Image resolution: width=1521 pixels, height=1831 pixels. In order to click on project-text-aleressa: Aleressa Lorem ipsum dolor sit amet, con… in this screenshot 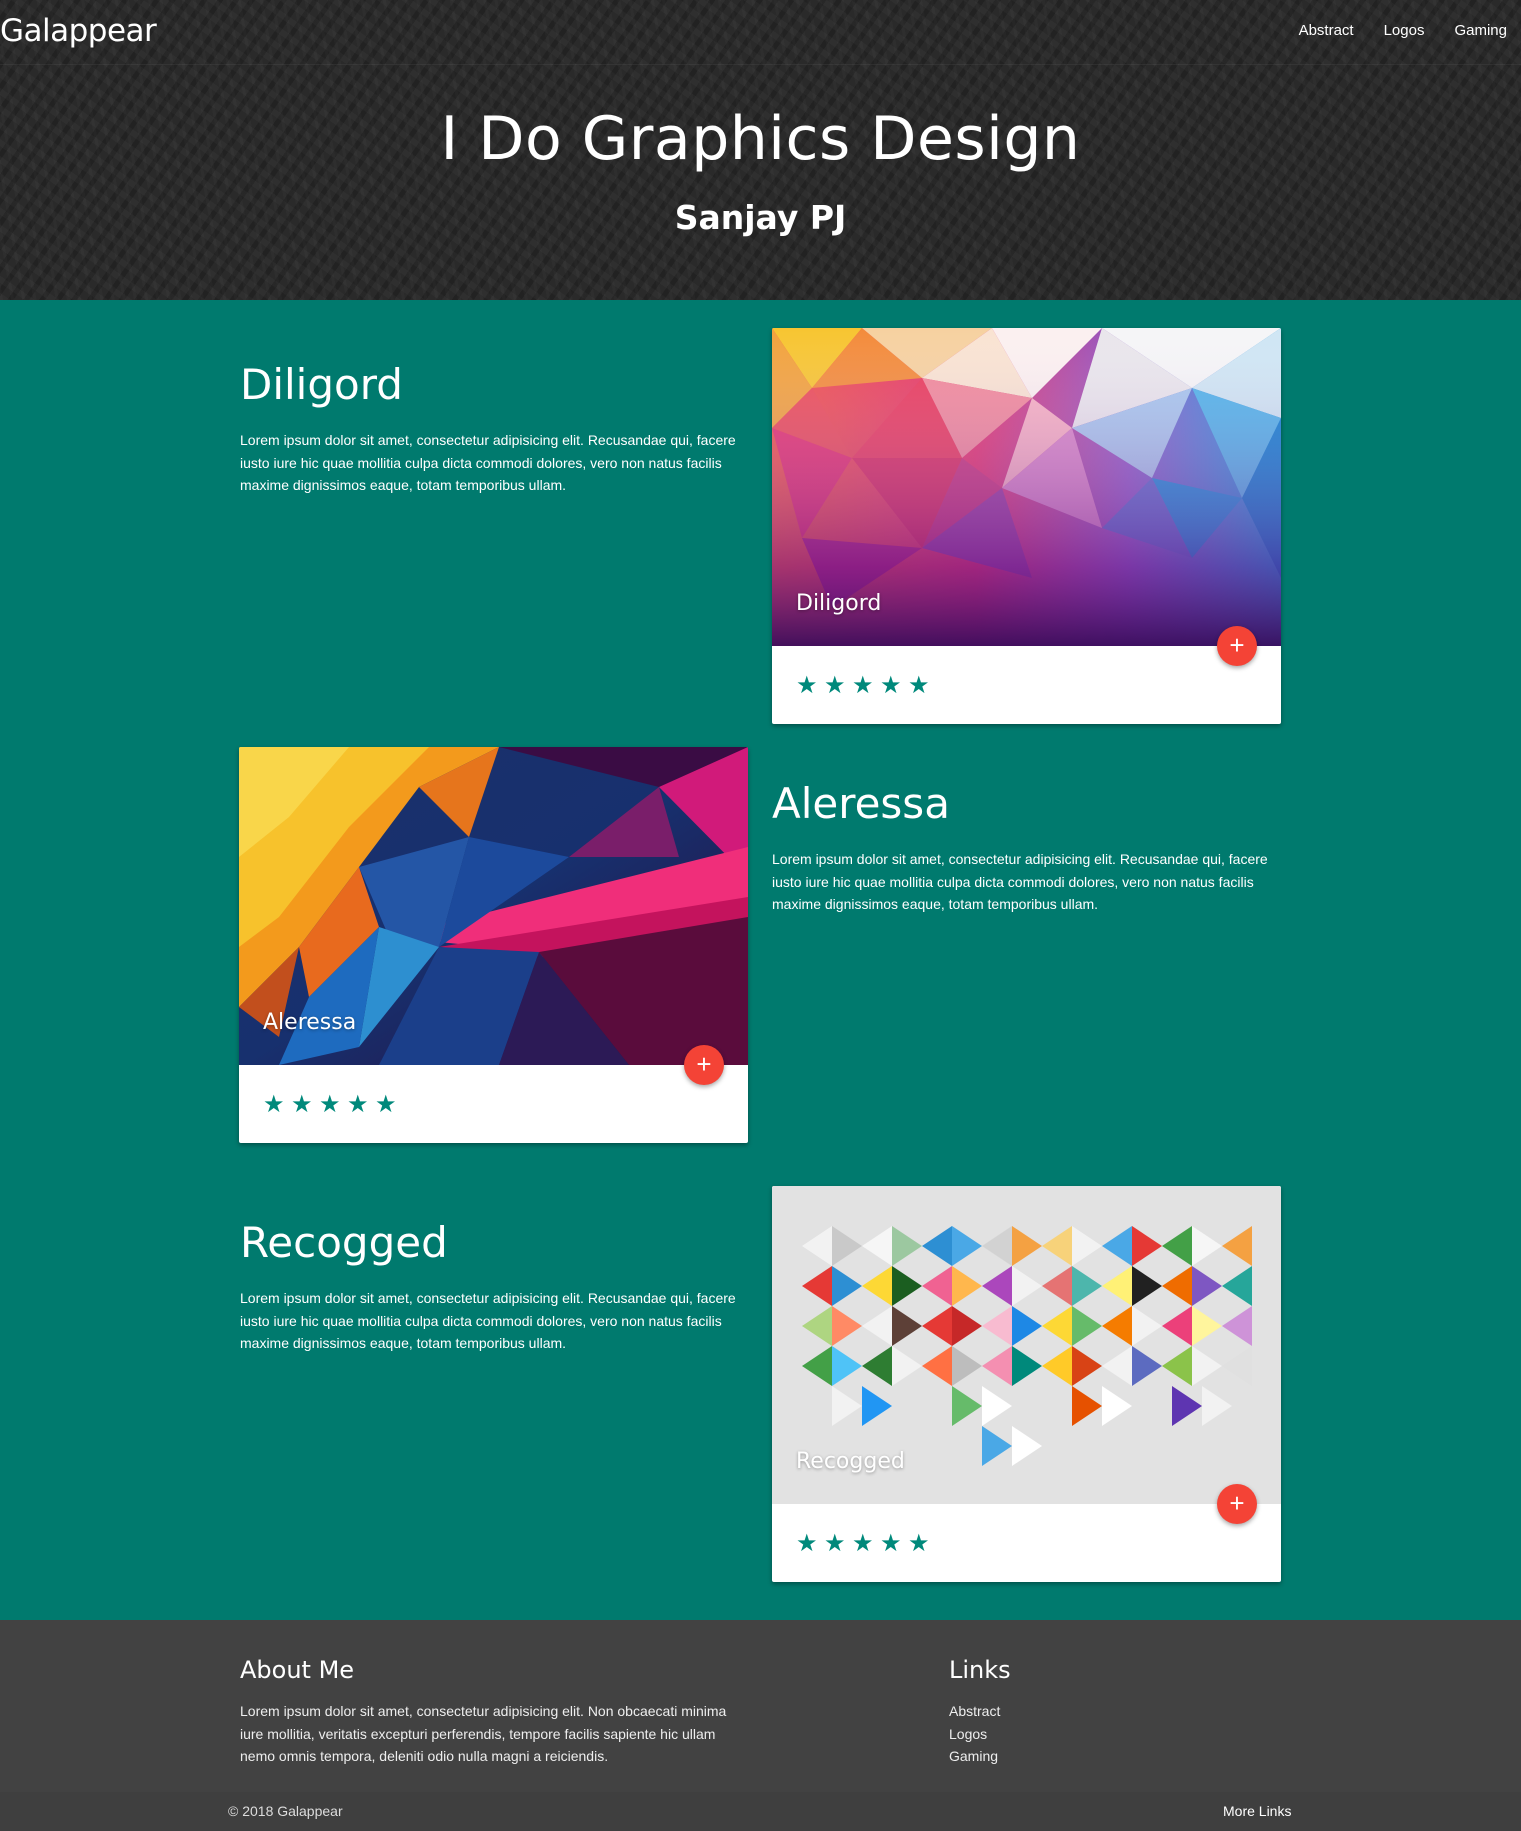, I will do `click(1022, 847)`.